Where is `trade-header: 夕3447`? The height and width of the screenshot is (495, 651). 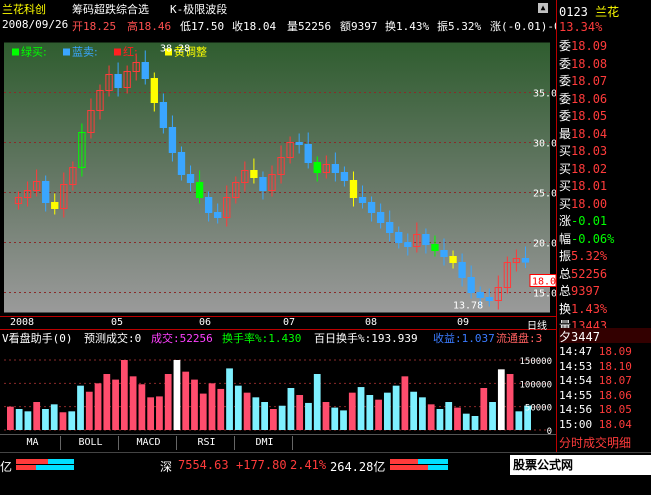 trade-header: 夕3447 is located at coordinates (605, 335).